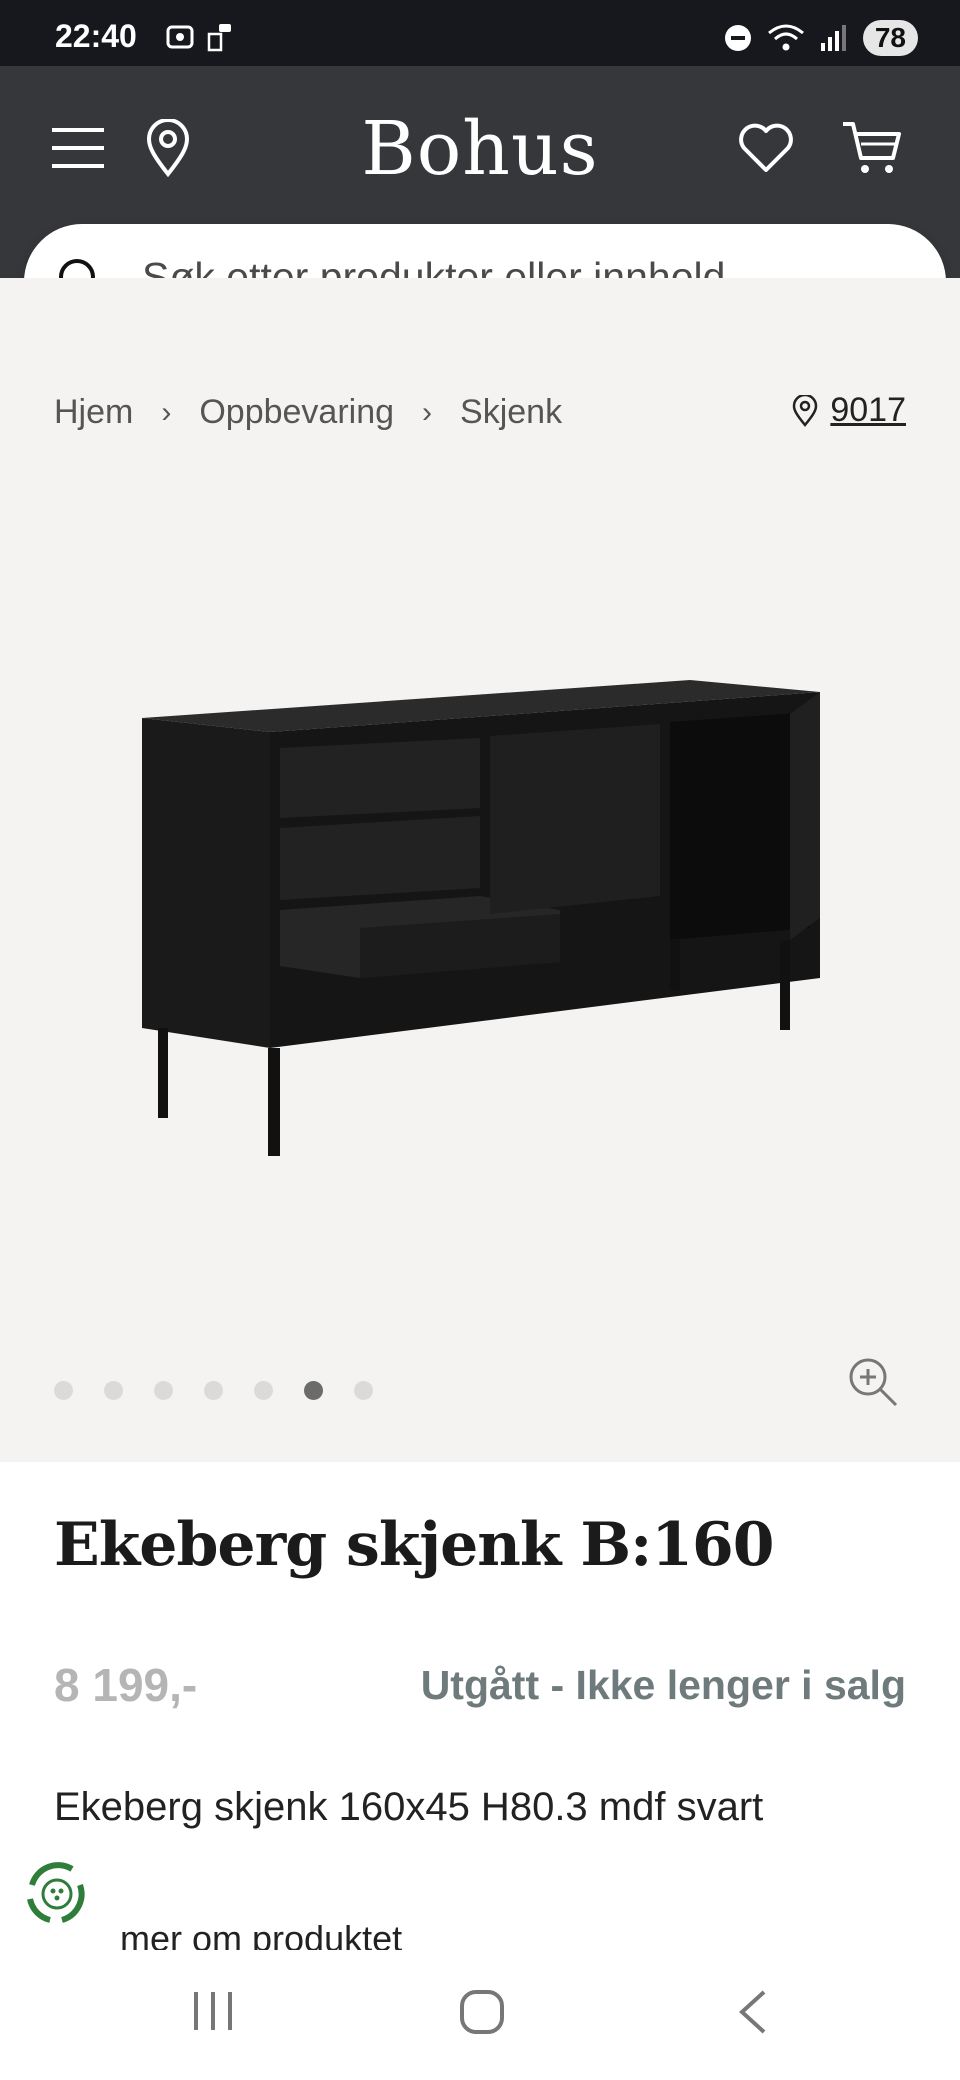 Image resolution: width=960 pixels, height=2080 pixels. I want to click on system-navigation-bar, so click(480, 2015).